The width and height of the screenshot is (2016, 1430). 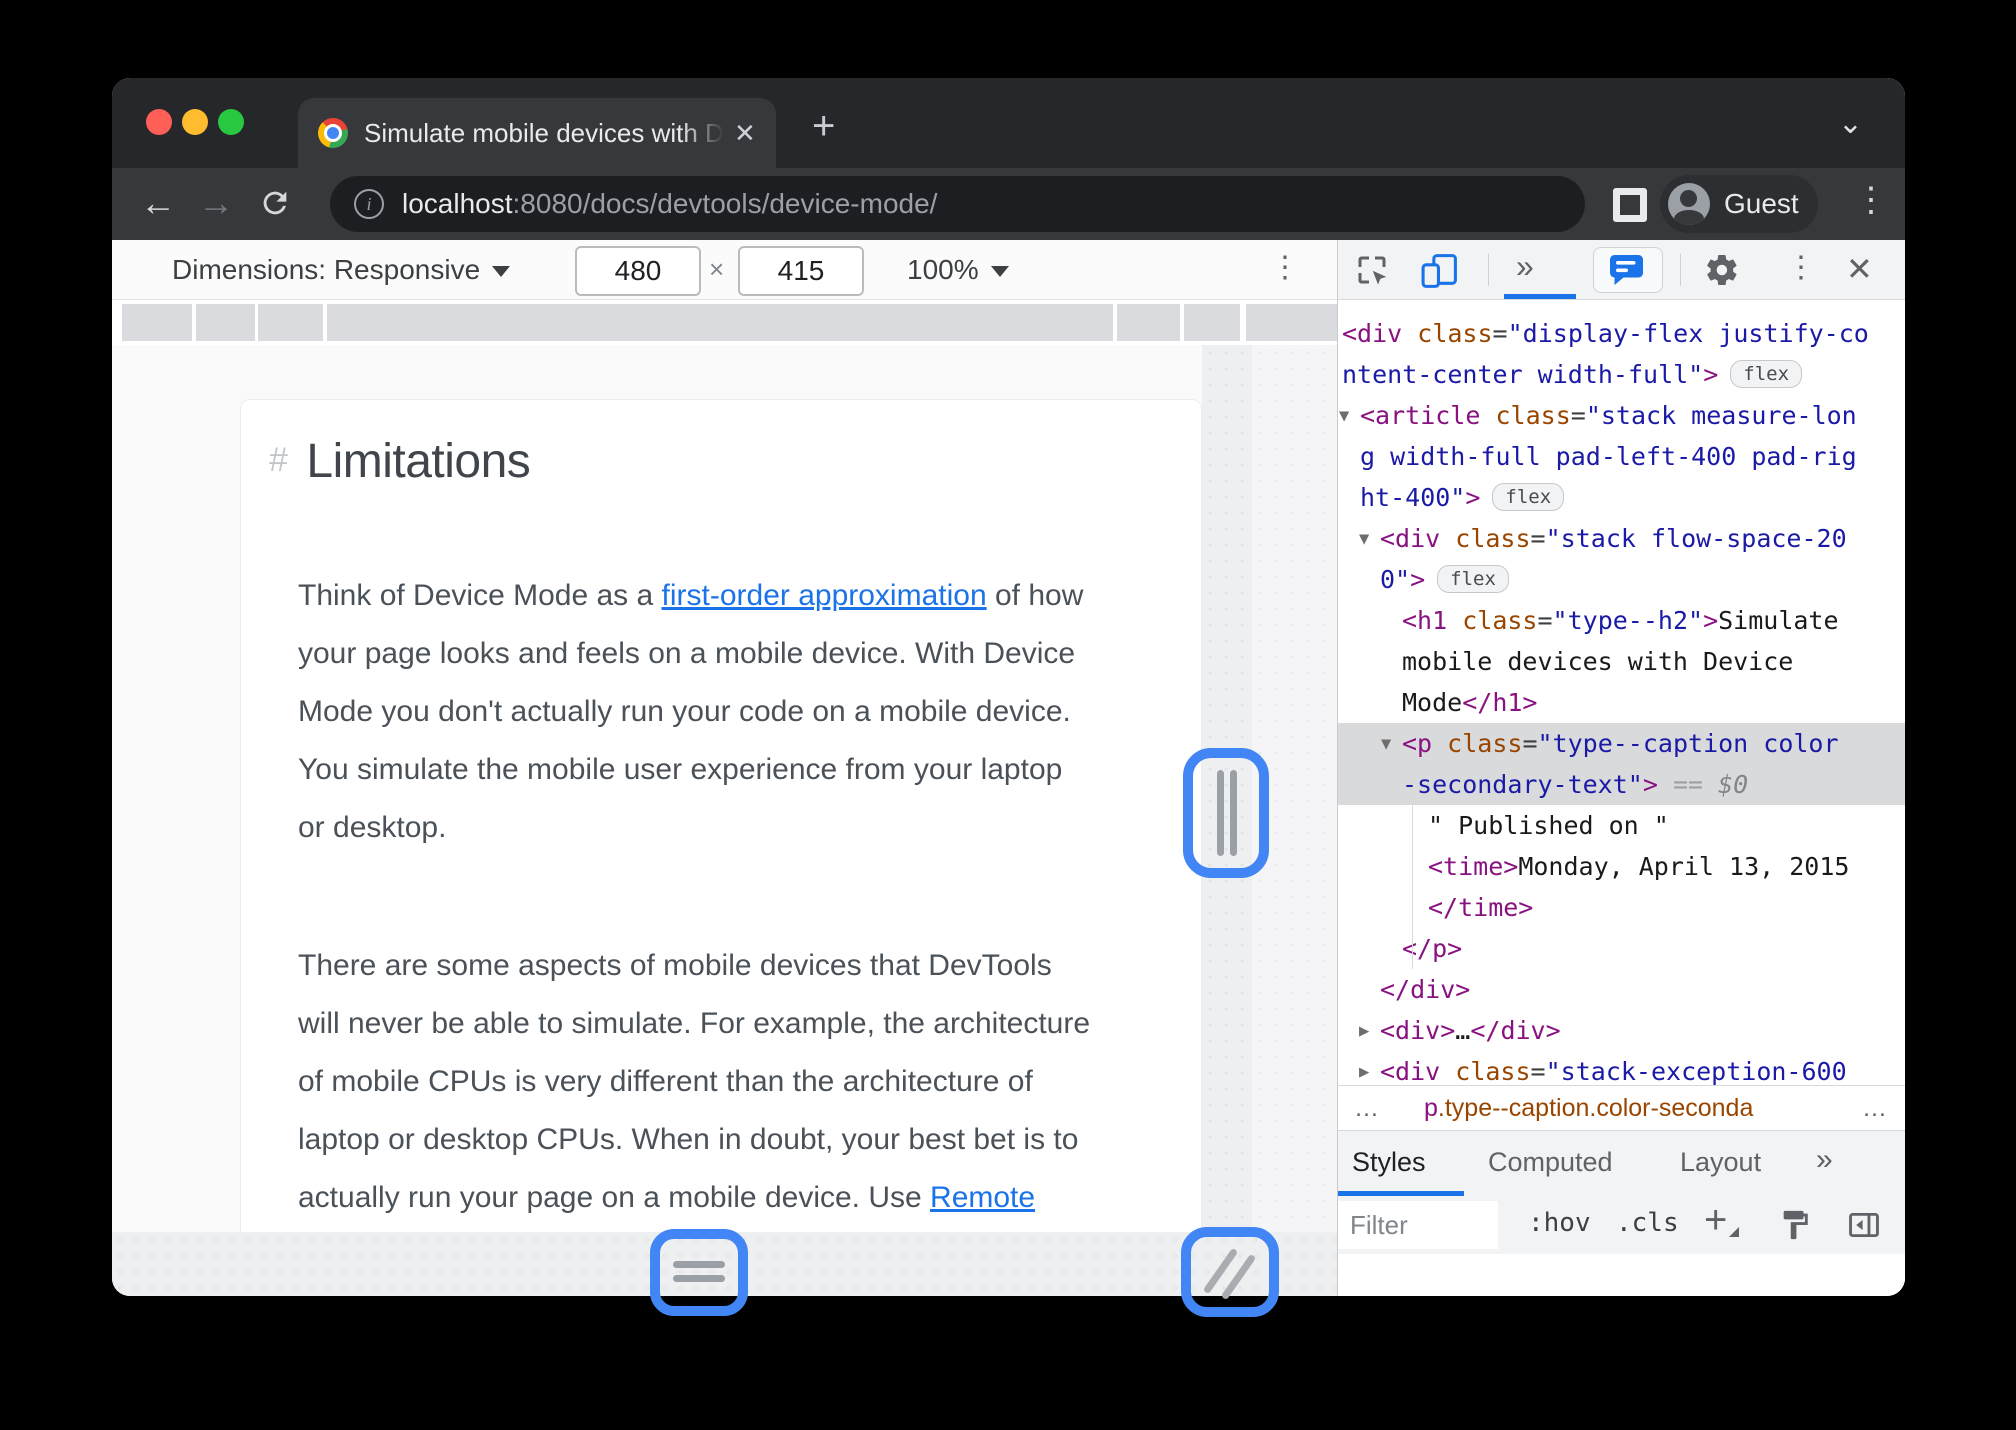 I want to click on tree-node-line: </time>, so click(x=1621, y=907).